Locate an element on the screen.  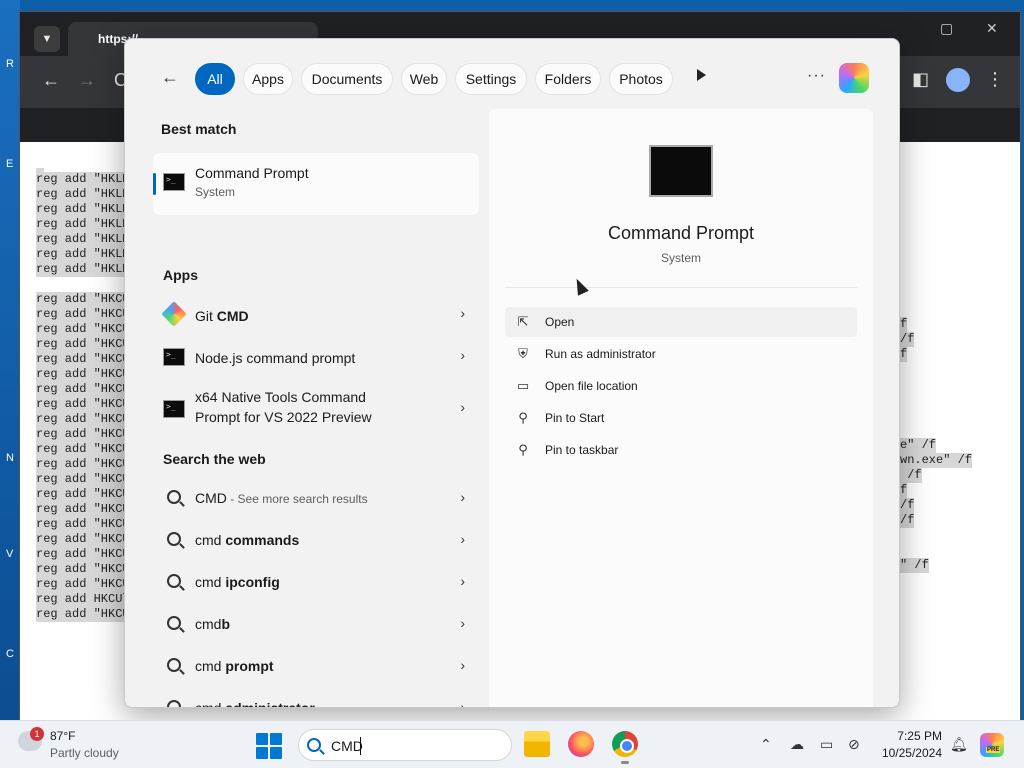
chrome-icon is located at coordinates (625, 744).